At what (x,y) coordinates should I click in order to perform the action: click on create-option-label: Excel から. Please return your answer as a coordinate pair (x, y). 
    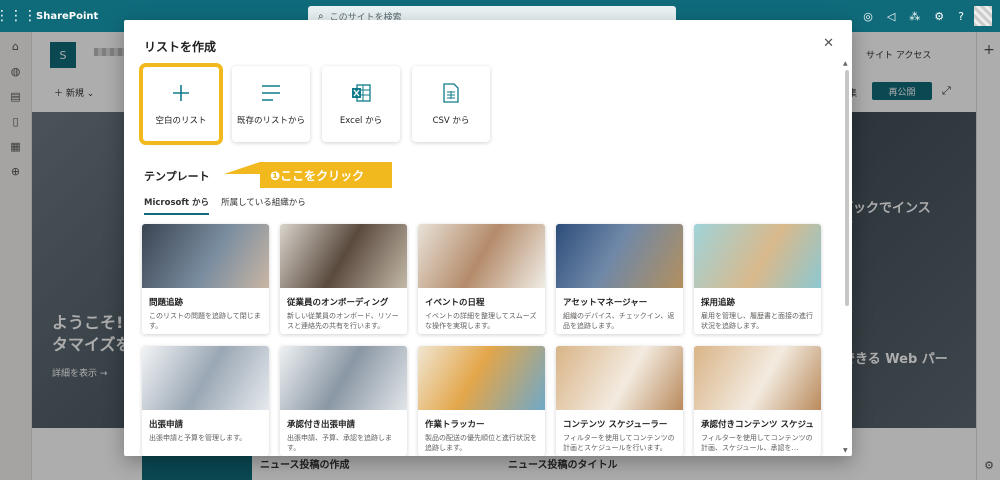
    Looking at the image, I should click on (361, 121).